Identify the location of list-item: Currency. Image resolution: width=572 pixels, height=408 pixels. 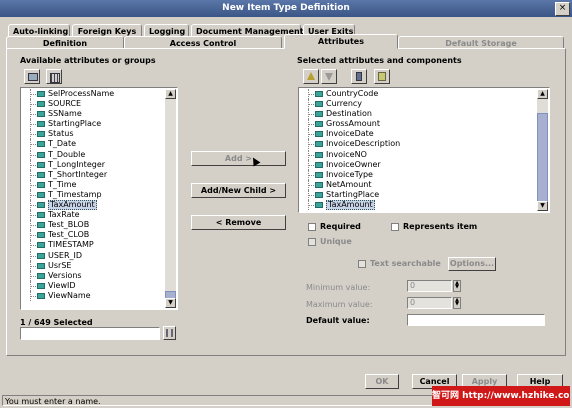
(418, 104).